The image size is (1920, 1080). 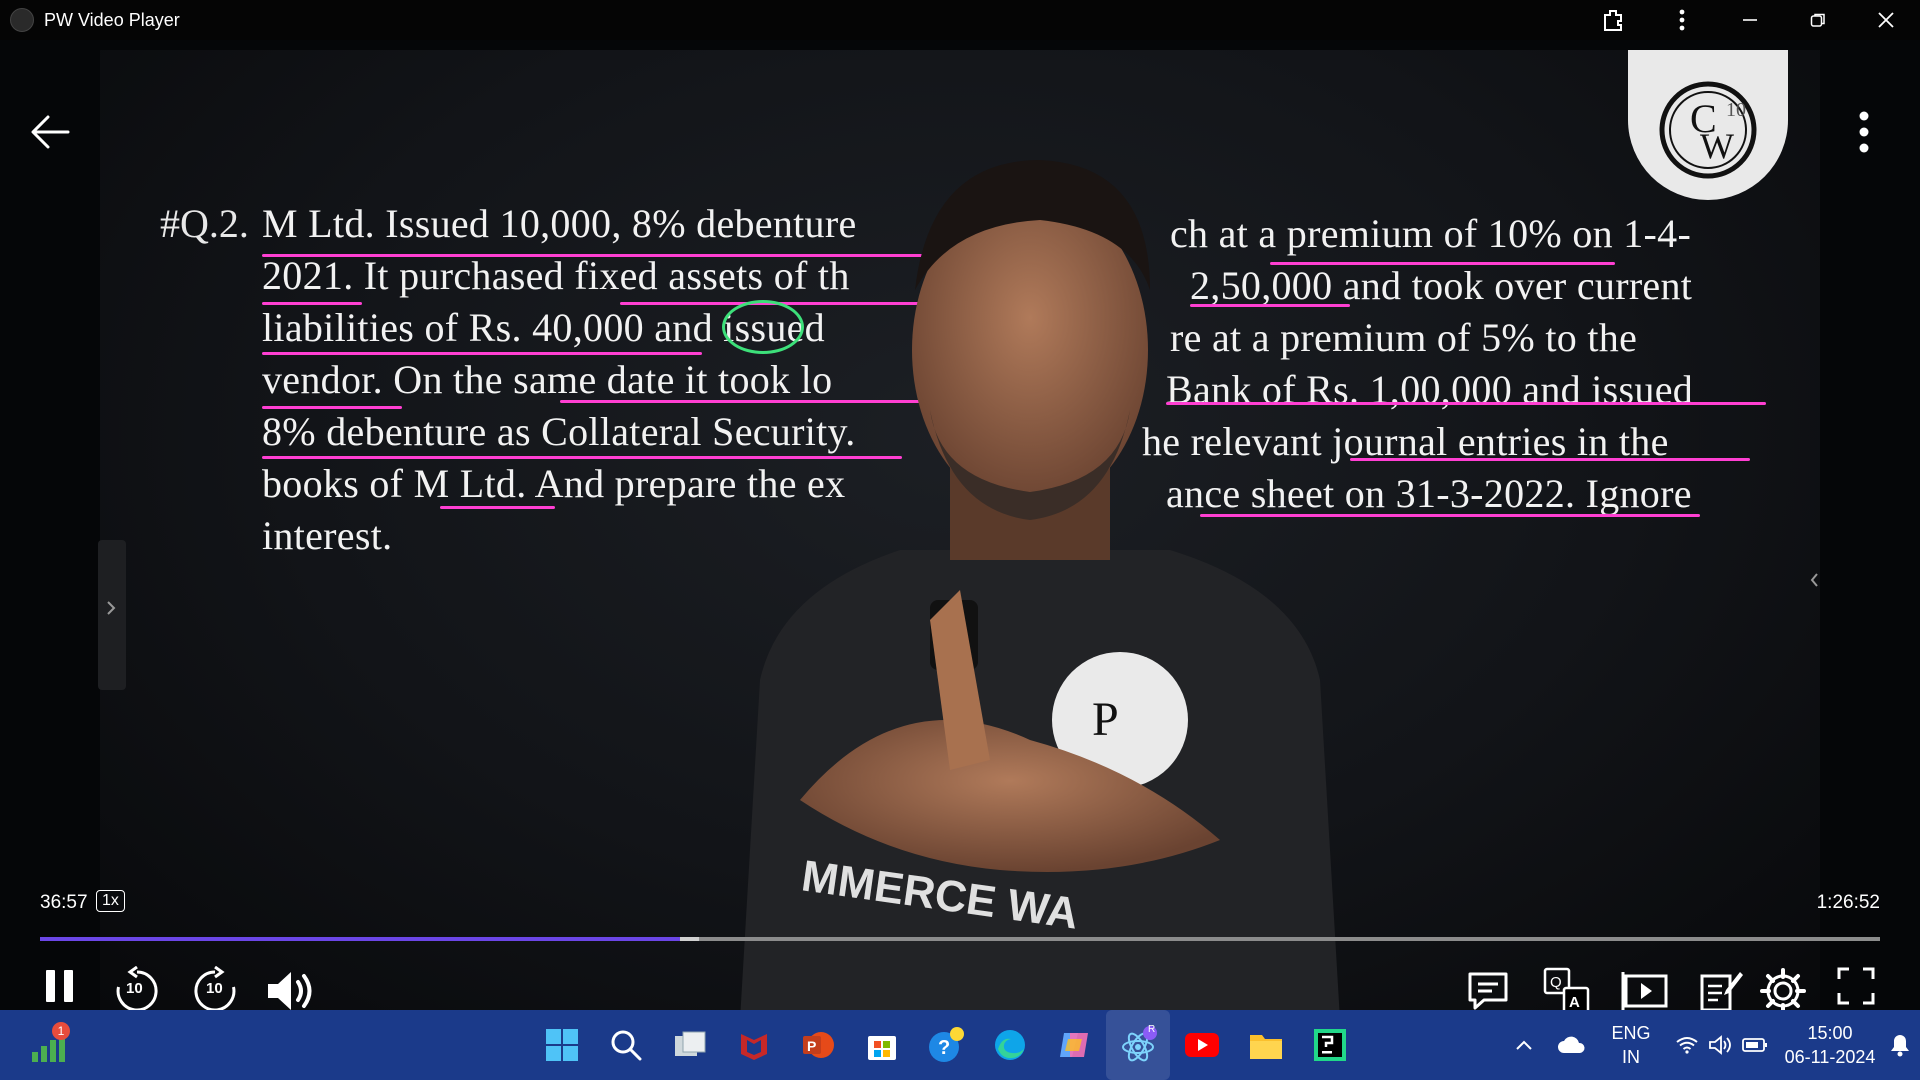 I want to click on microsoft-store-app, so click(x=882, y=1045).